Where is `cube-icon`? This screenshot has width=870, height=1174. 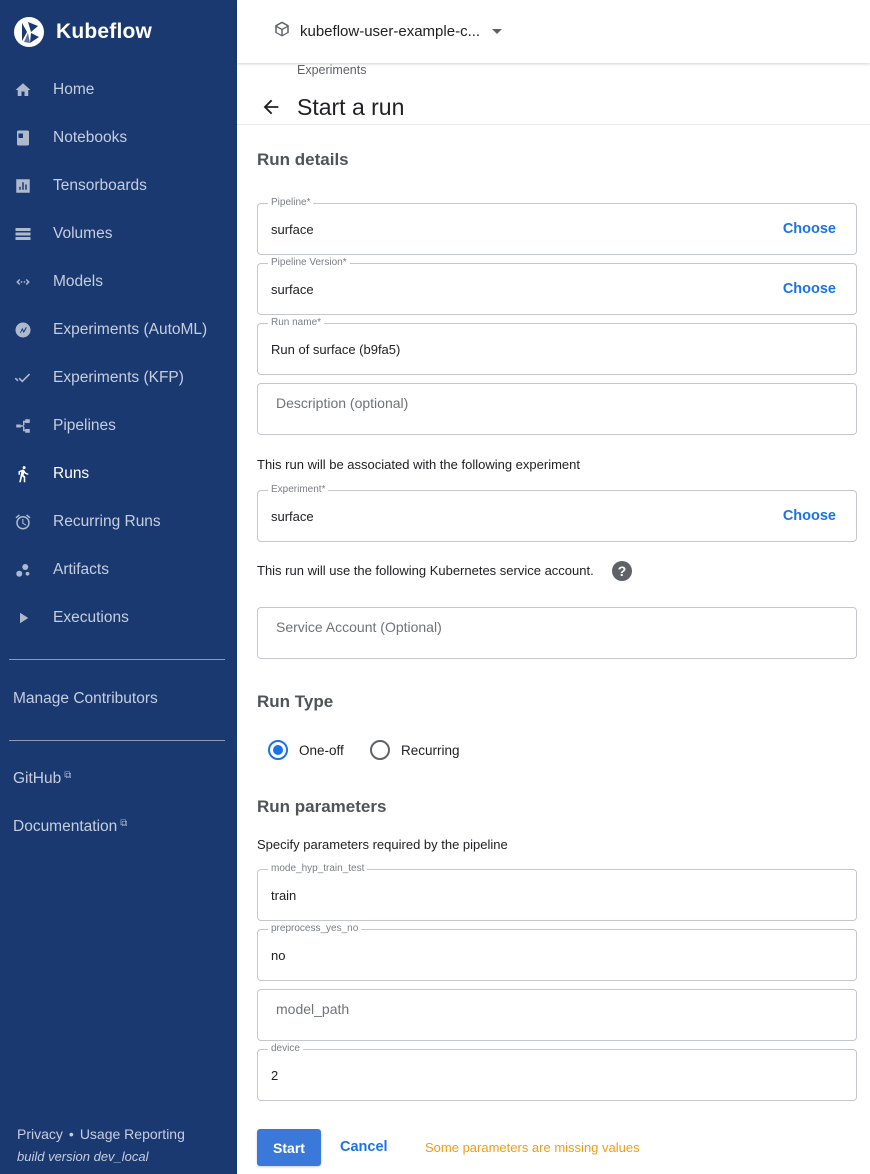 cube-icon is located at coordinates (282, 31).